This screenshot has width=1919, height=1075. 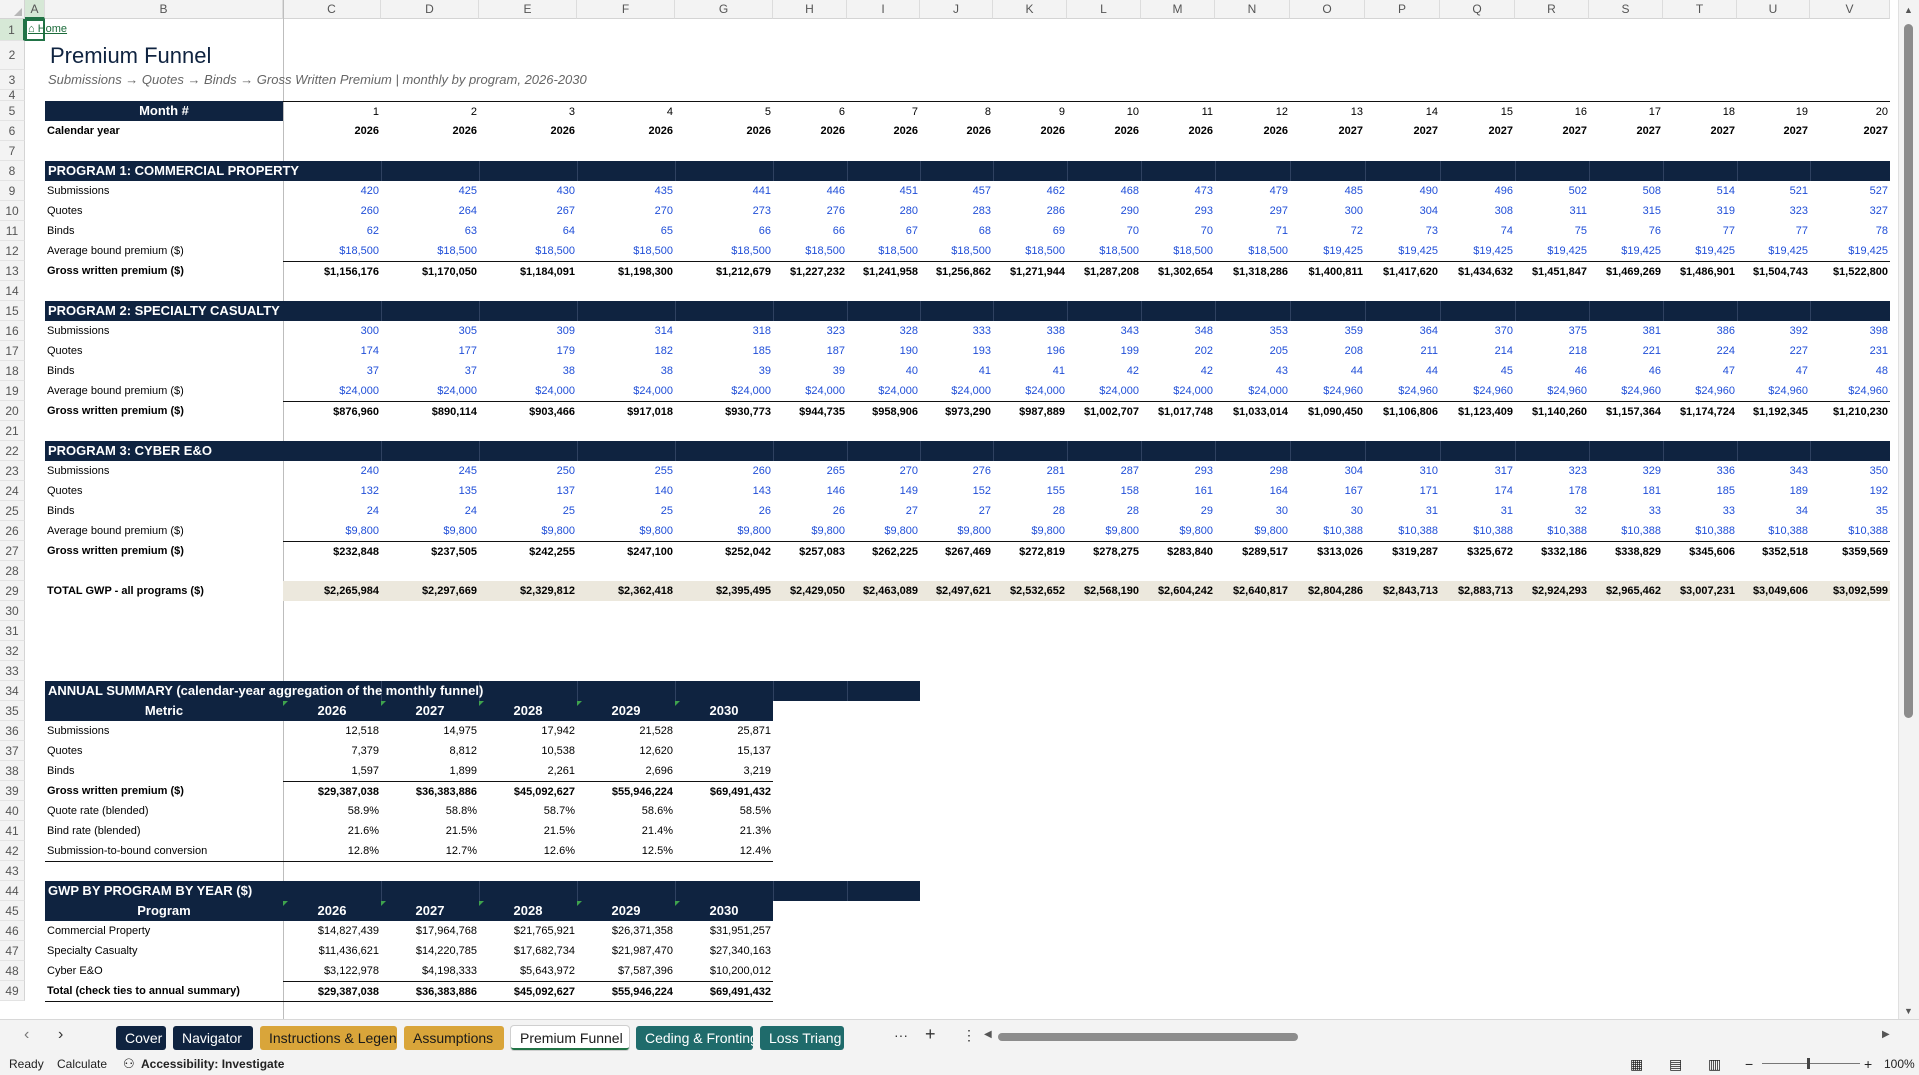 I want to click on column-header-n: N, so click(x=1252, y=9).